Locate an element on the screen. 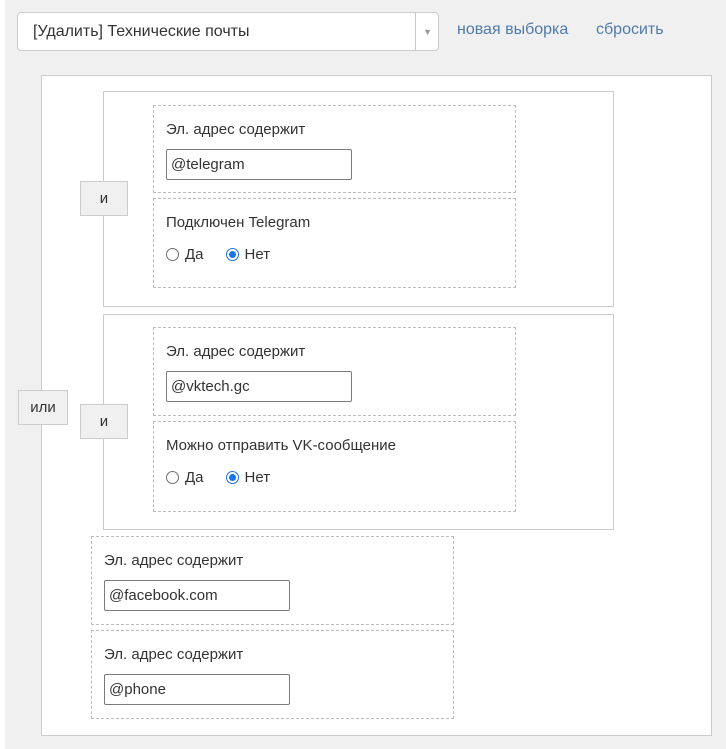  condition-vk-message: Можно отправить VK-сообщение Да Нет is located at coordinates (334, 466).